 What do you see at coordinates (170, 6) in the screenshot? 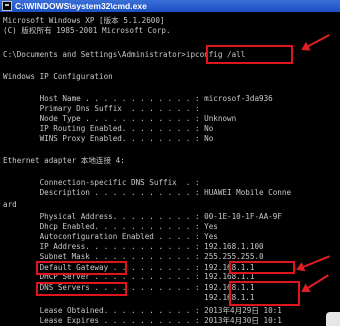
I see `window-titlebar: C:\WINDOWS\system32\cmd.exe` at bounding box center [170, 6].